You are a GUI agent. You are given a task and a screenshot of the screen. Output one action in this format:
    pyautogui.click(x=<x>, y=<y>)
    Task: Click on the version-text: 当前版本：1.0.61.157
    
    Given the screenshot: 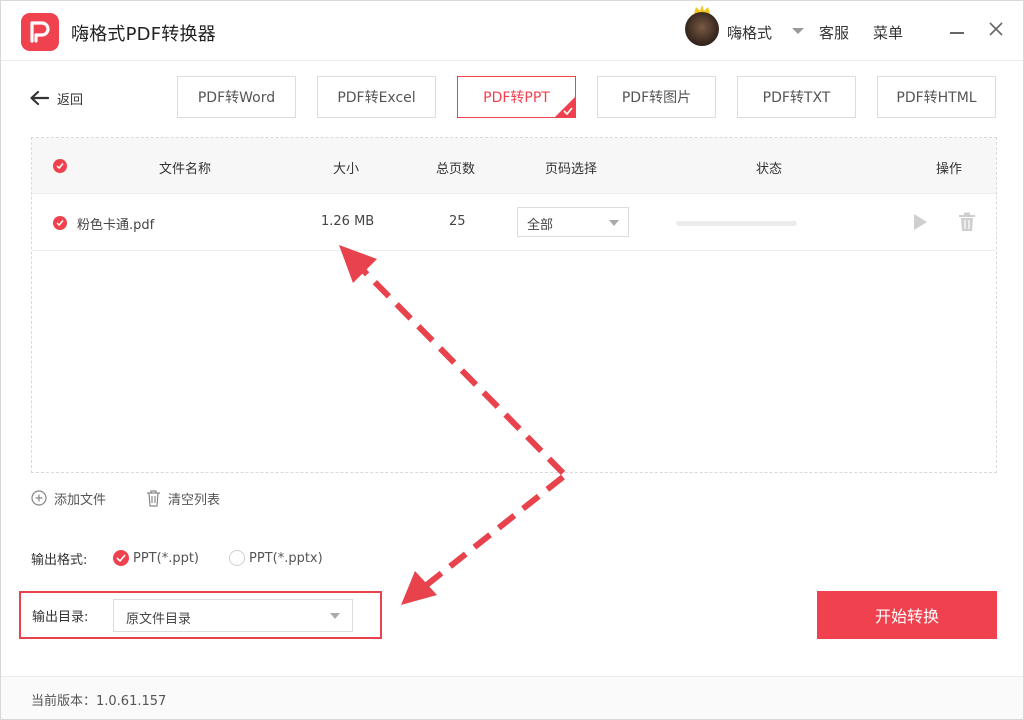 What is the action you would take?
    pyautogui.click(x=99, y=701)
    